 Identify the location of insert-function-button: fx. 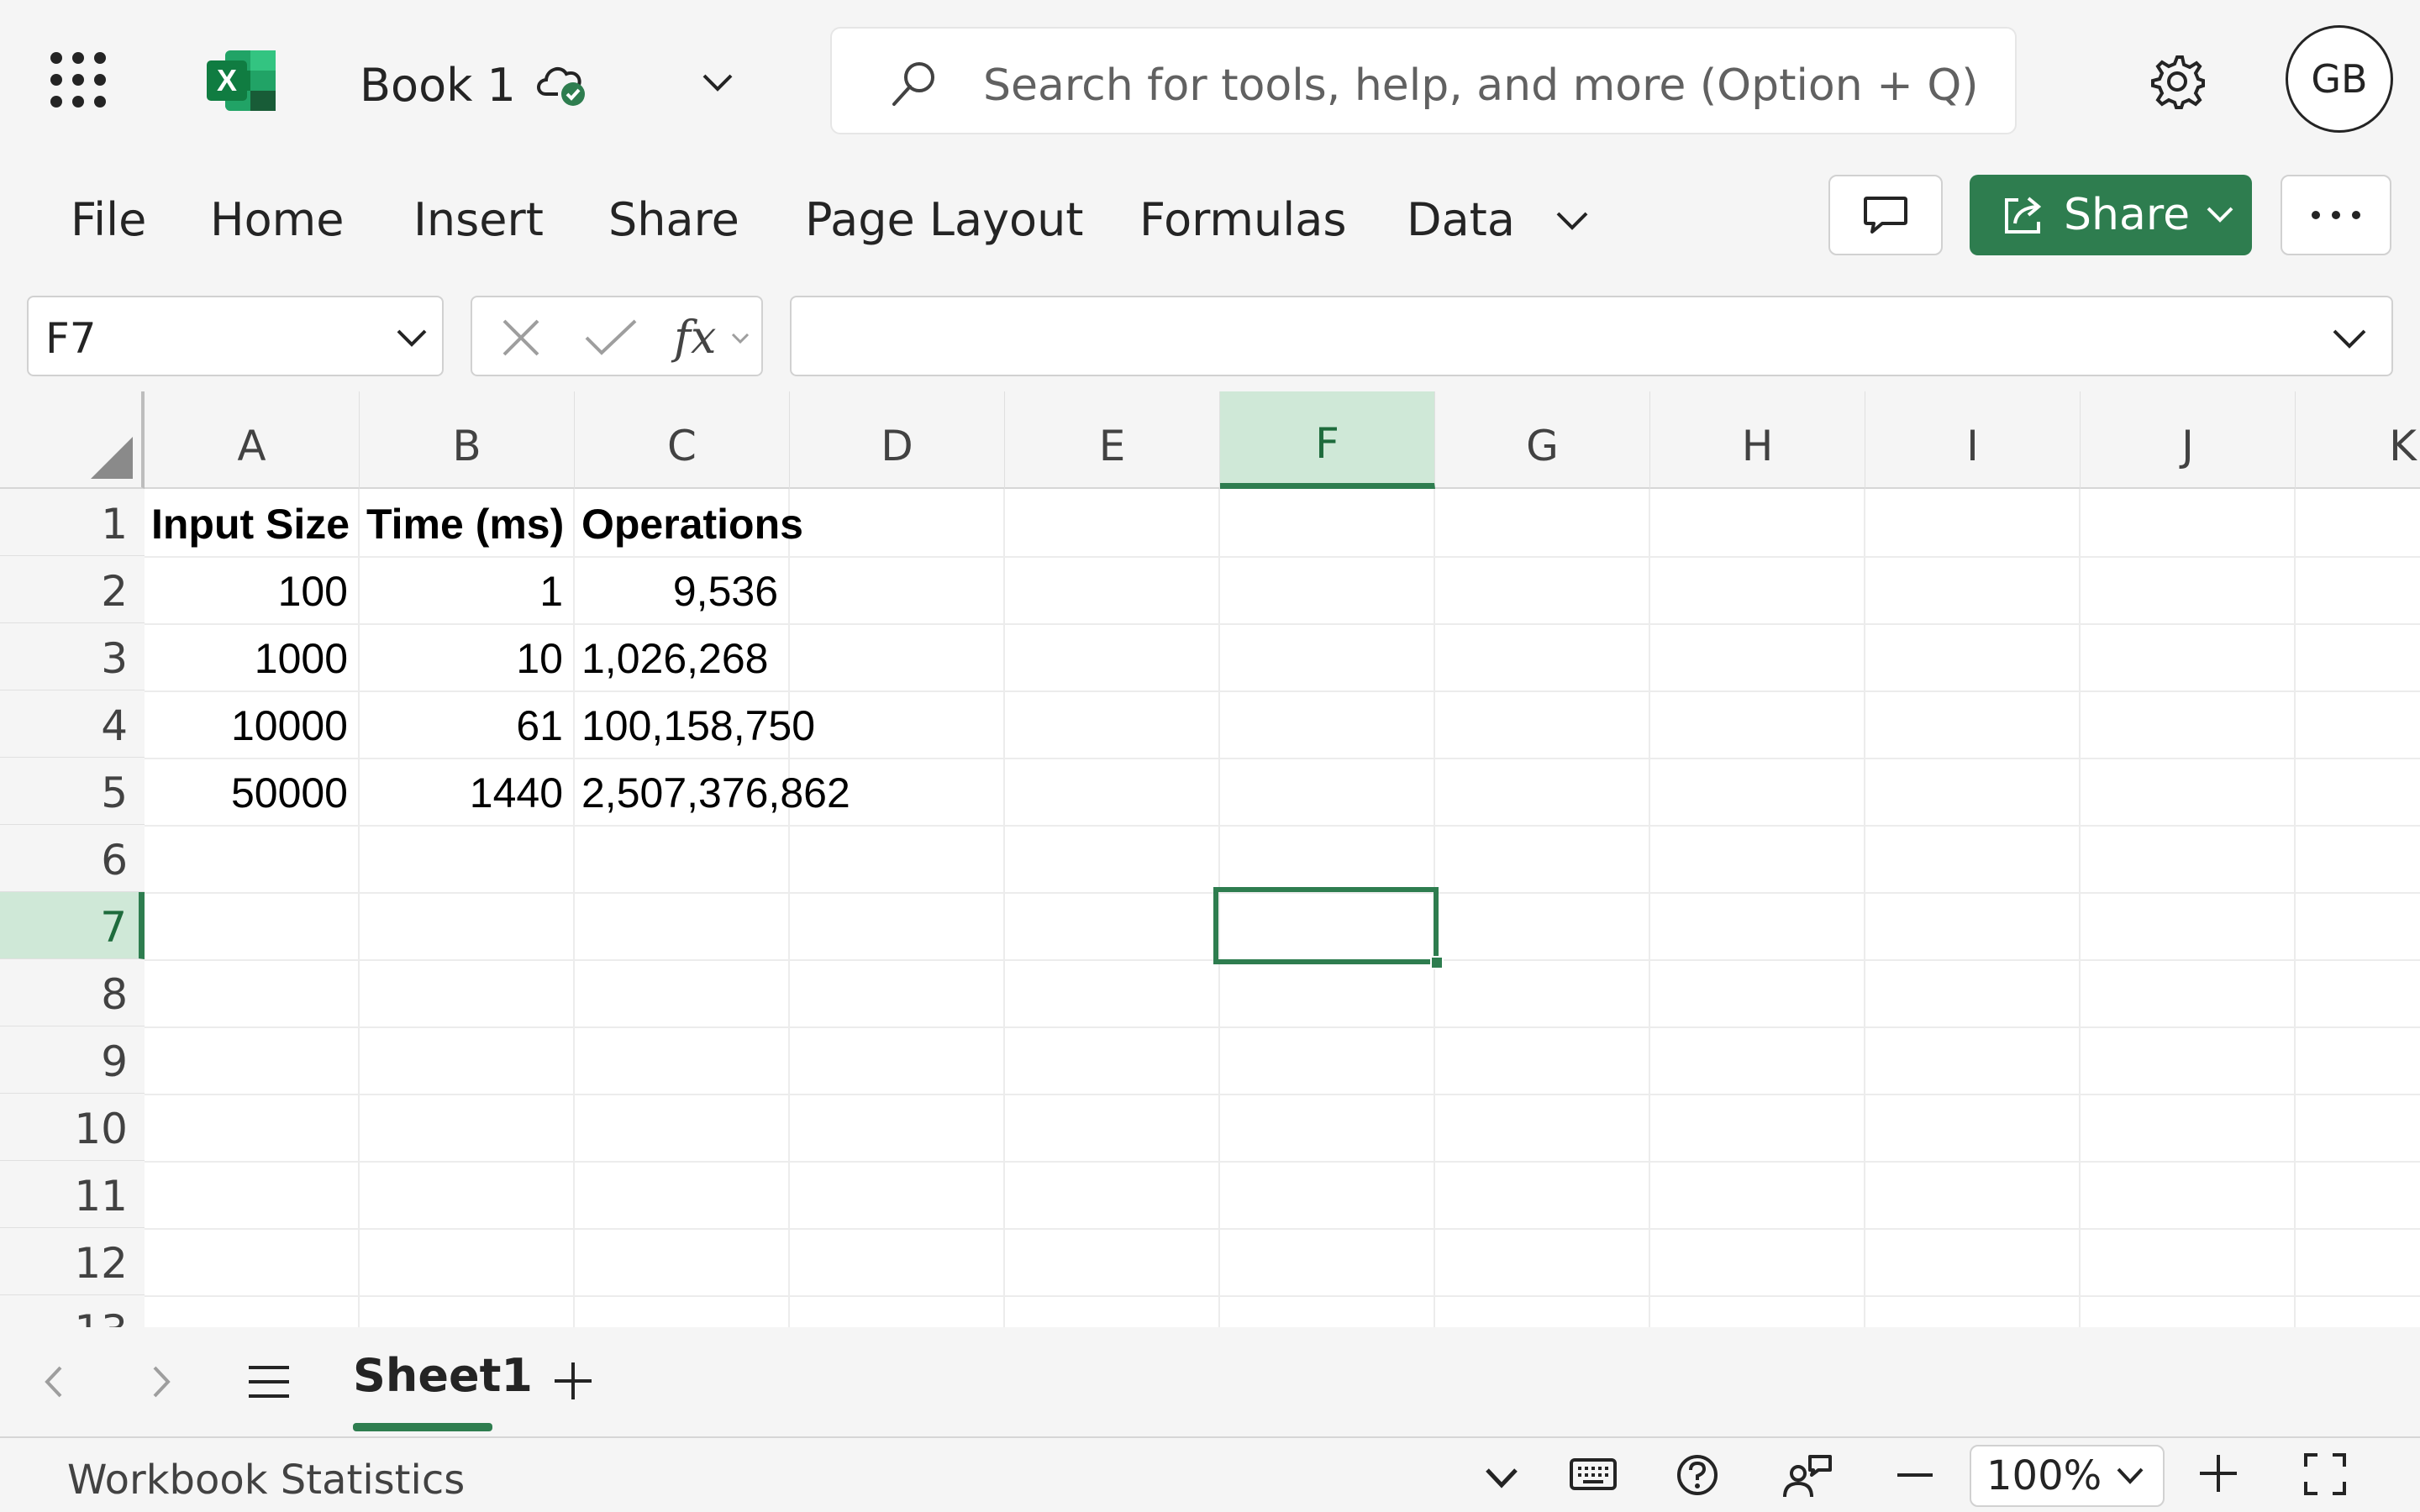
(695, 337).